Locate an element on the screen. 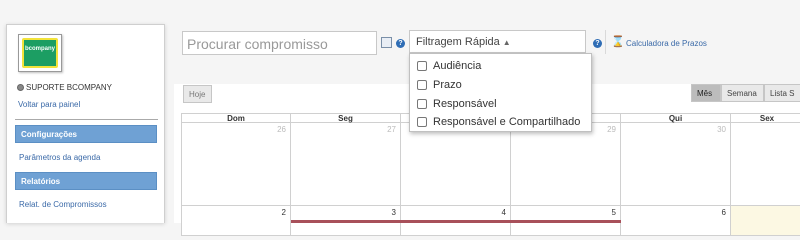  day-header: Seg is located at coordinates (346, 118).